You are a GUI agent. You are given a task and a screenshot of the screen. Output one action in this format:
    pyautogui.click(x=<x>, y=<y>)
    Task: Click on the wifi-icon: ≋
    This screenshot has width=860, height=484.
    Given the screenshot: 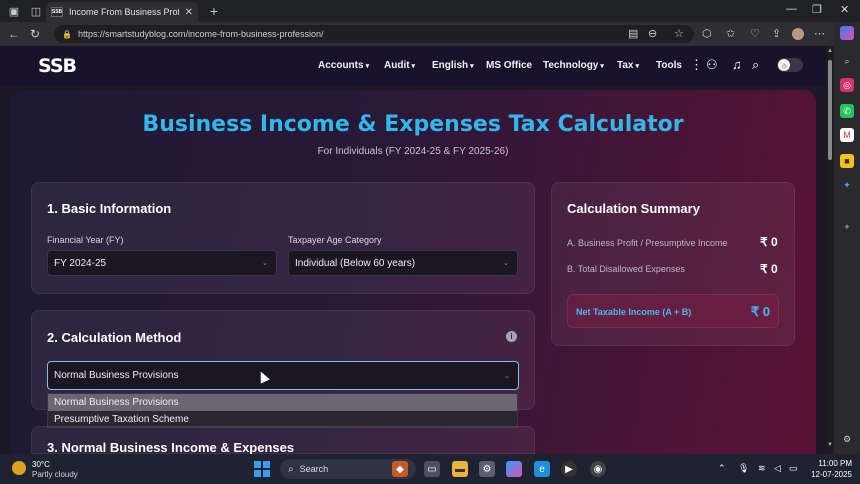 What is the action you would take?
    pyautogui.click(x=762, y=468)
    